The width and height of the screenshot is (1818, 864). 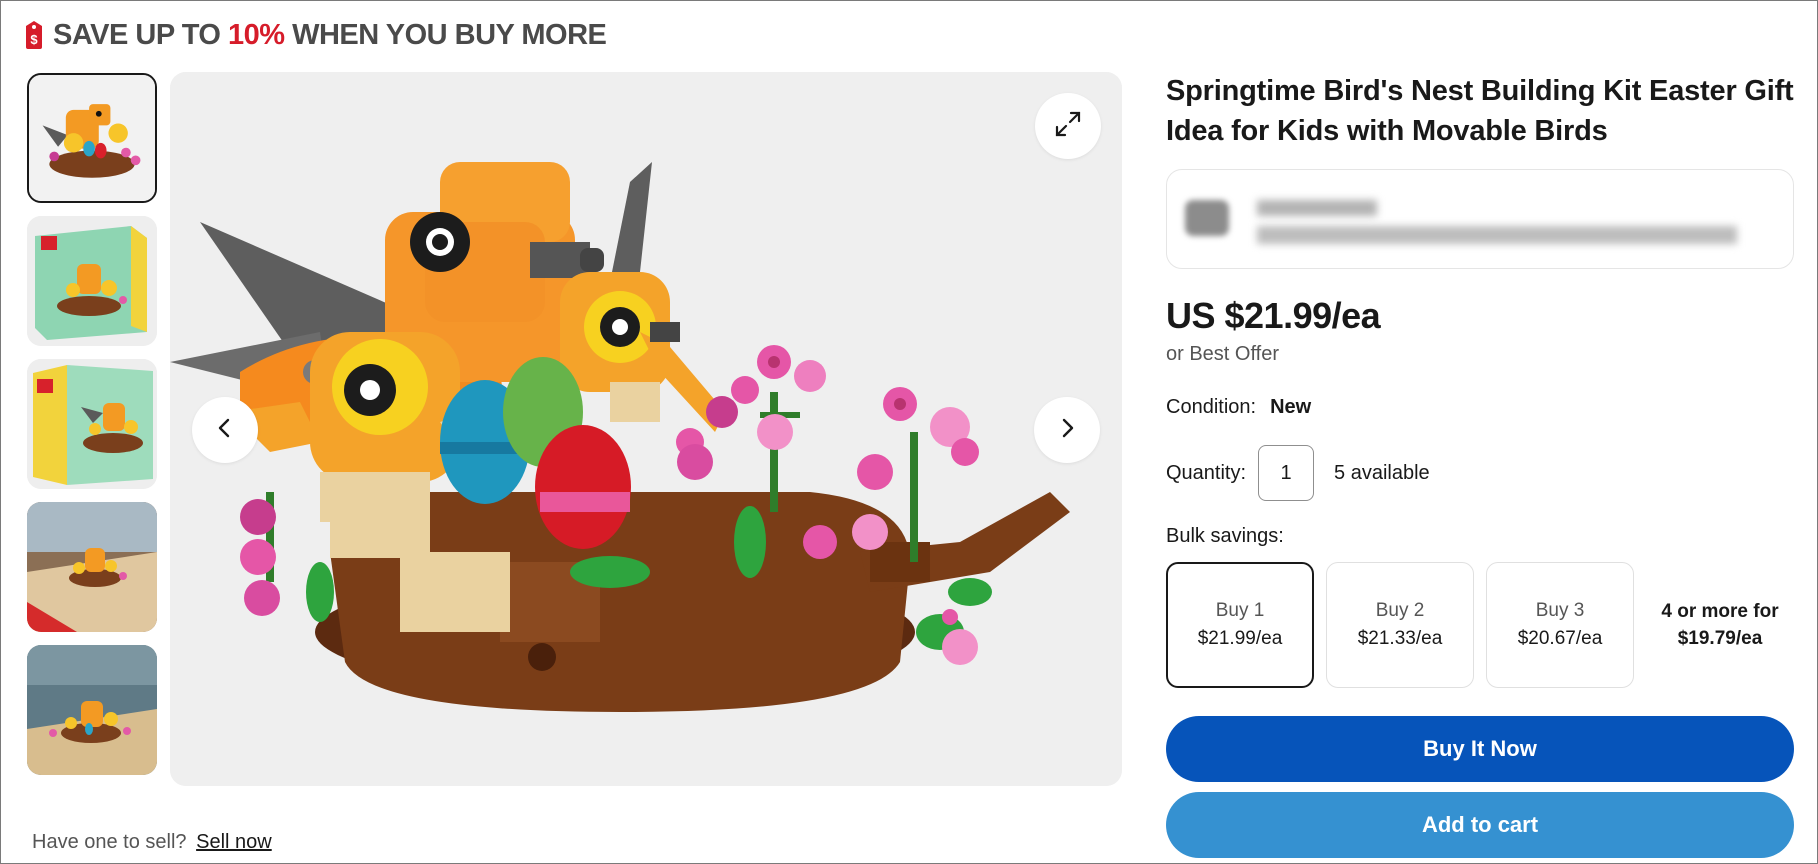 What do you see at coordinates (1720, 625) in the screenshot?
I see `bulk-option-more: 4 or more for $19.79/ea` at bounding box center [1720, 625].